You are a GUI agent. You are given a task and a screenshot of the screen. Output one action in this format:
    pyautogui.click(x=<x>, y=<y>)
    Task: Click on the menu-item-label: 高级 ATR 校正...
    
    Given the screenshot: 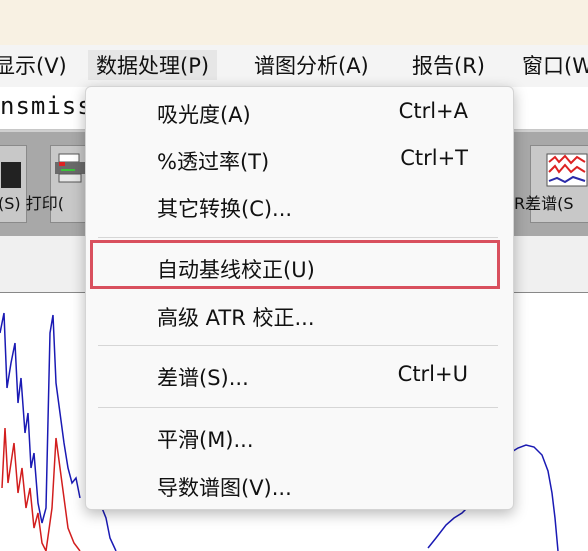 What is the action you would take?
    pyautogui.click(x=236, y=318)
    